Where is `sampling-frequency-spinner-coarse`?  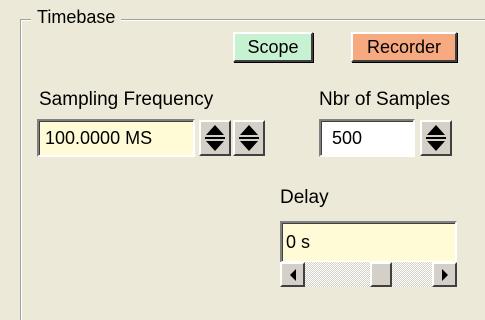 sampling-frequency-spinner-coarse is located at coordinates (215, 138).